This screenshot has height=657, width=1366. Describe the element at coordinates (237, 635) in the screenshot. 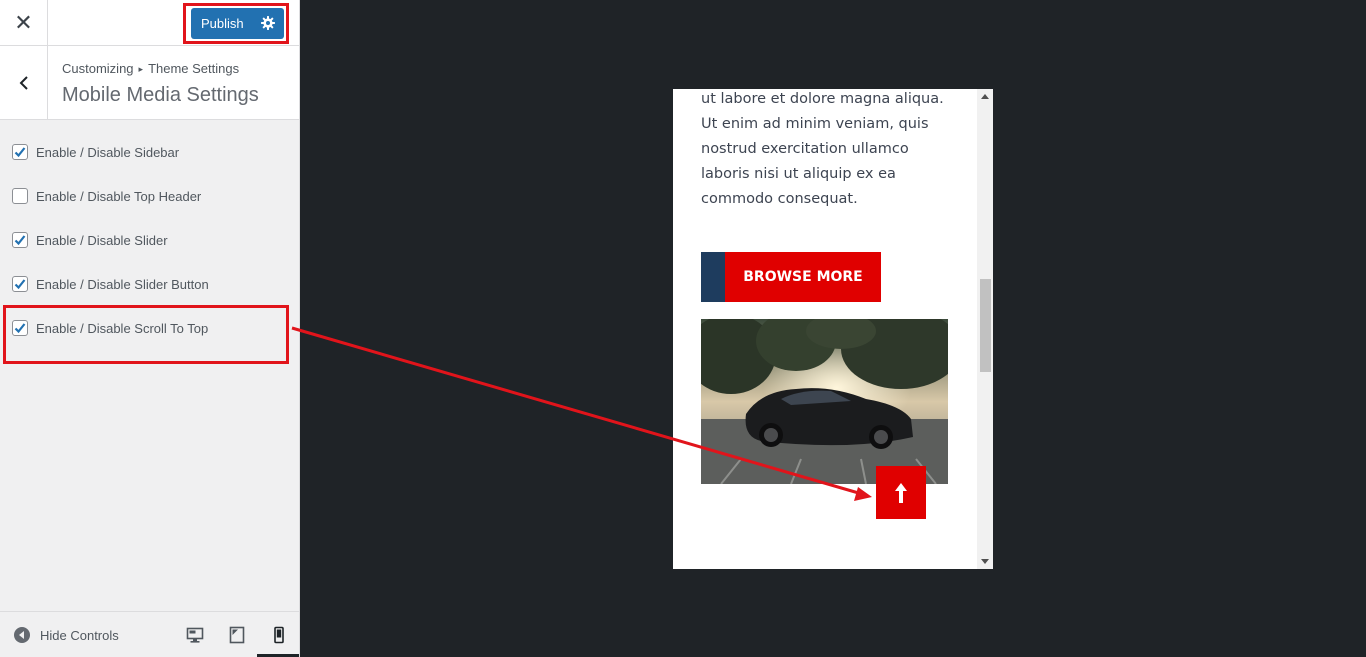

I see `tablet-icon` at that location.